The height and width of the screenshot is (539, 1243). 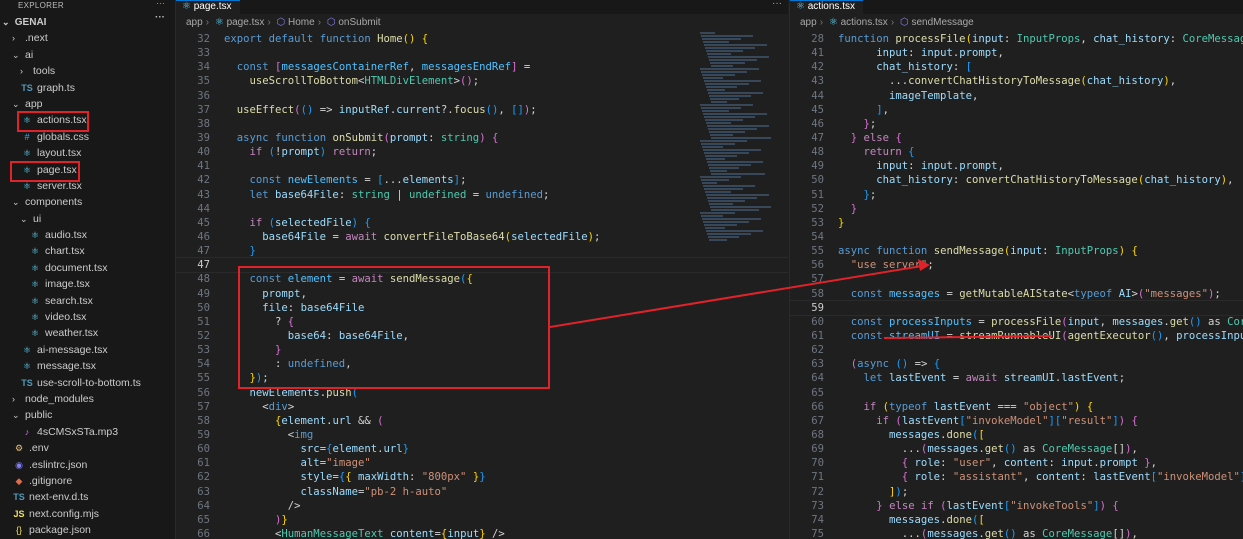 I want to click on code-line: 45 ],, so click(x=1016, y=110).